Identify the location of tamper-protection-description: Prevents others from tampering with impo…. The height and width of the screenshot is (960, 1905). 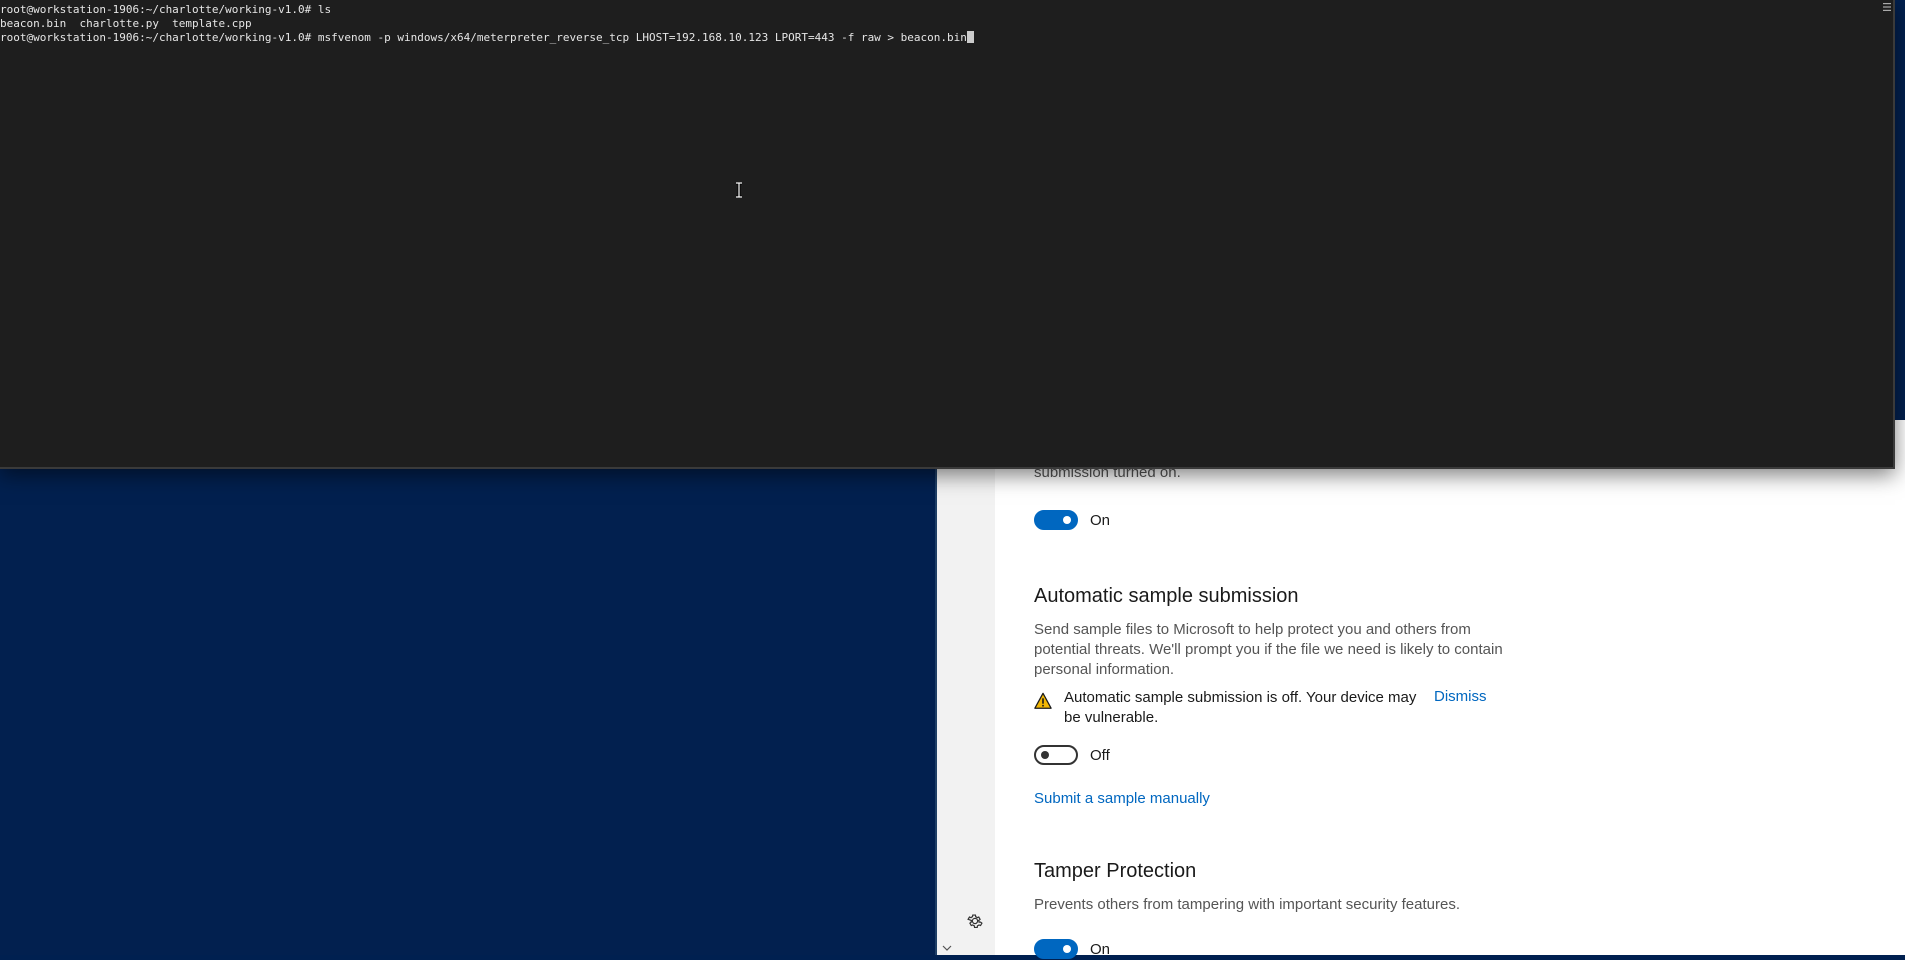
(1247, 904).